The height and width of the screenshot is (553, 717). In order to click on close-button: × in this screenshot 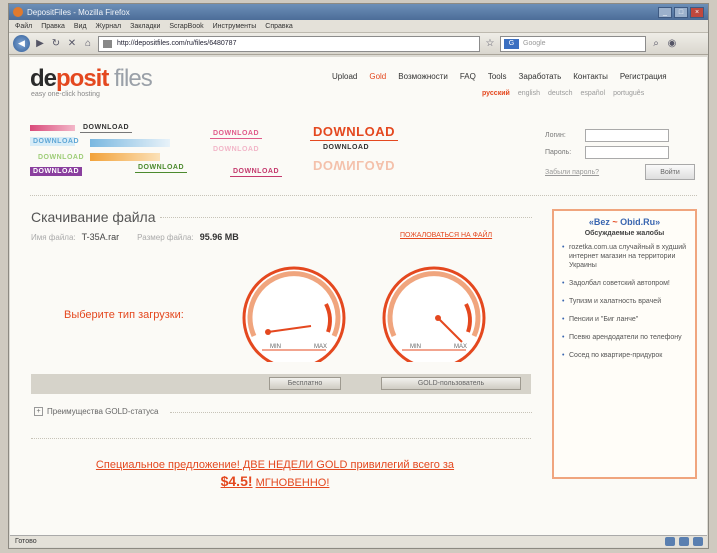, I will do `click(697, 12)`.